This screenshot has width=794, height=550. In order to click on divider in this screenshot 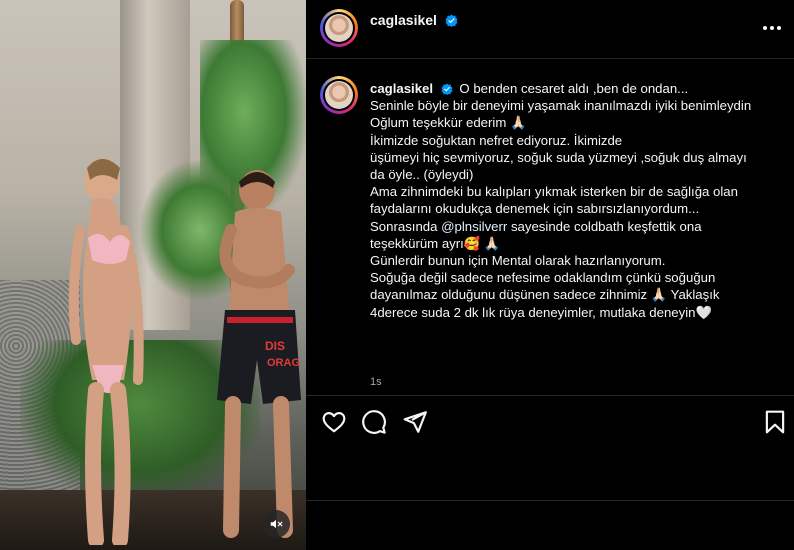, I will do `click(550, 500)`.